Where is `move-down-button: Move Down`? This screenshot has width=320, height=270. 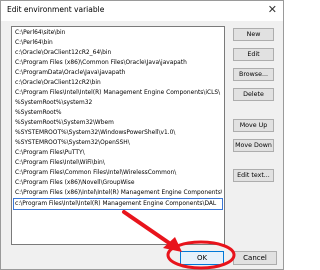 move-down-button: Move Down is located at coordinates (253, 145).